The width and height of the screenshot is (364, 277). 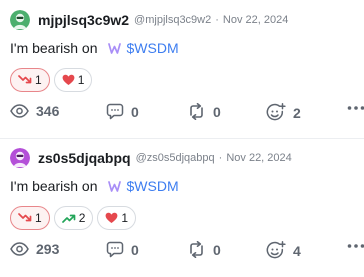 I want to click on views-count: 293, so click(x=48, y=249).